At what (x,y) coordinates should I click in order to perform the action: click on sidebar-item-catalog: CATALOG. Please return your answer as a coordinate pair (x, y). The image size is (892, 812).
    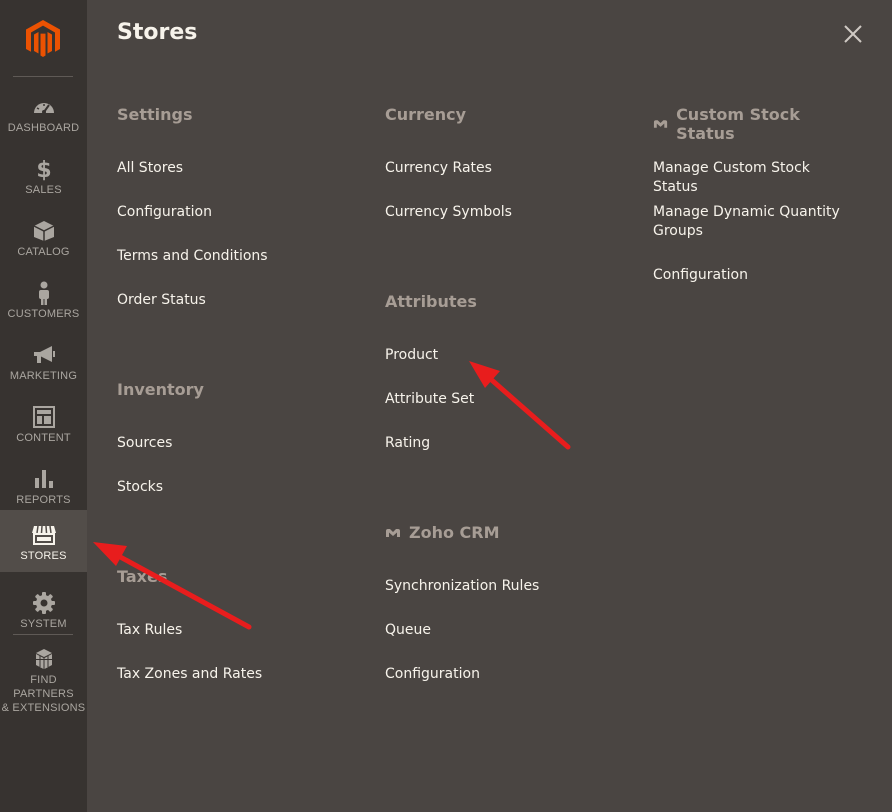
    Looking at the image, I should click on (43, 243).